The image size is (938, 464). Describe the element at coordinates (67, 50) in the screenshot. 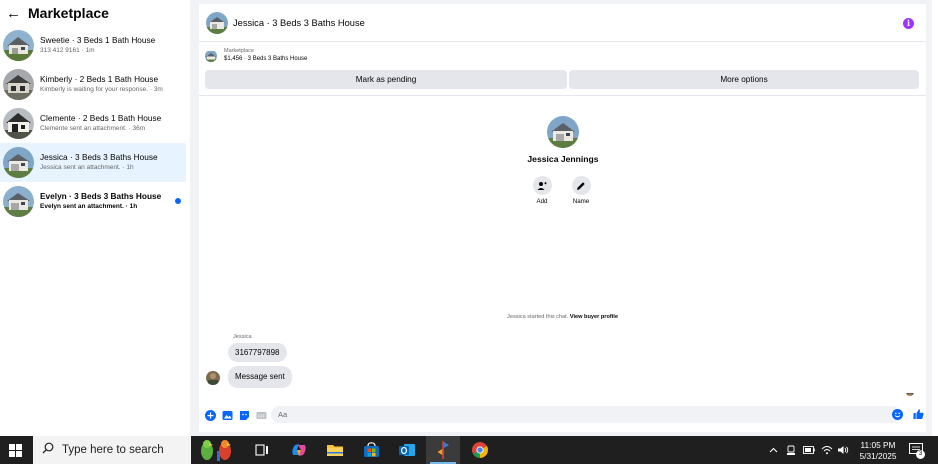

I see `conversation-preview: 313 412 9161 · 1m` at that location.